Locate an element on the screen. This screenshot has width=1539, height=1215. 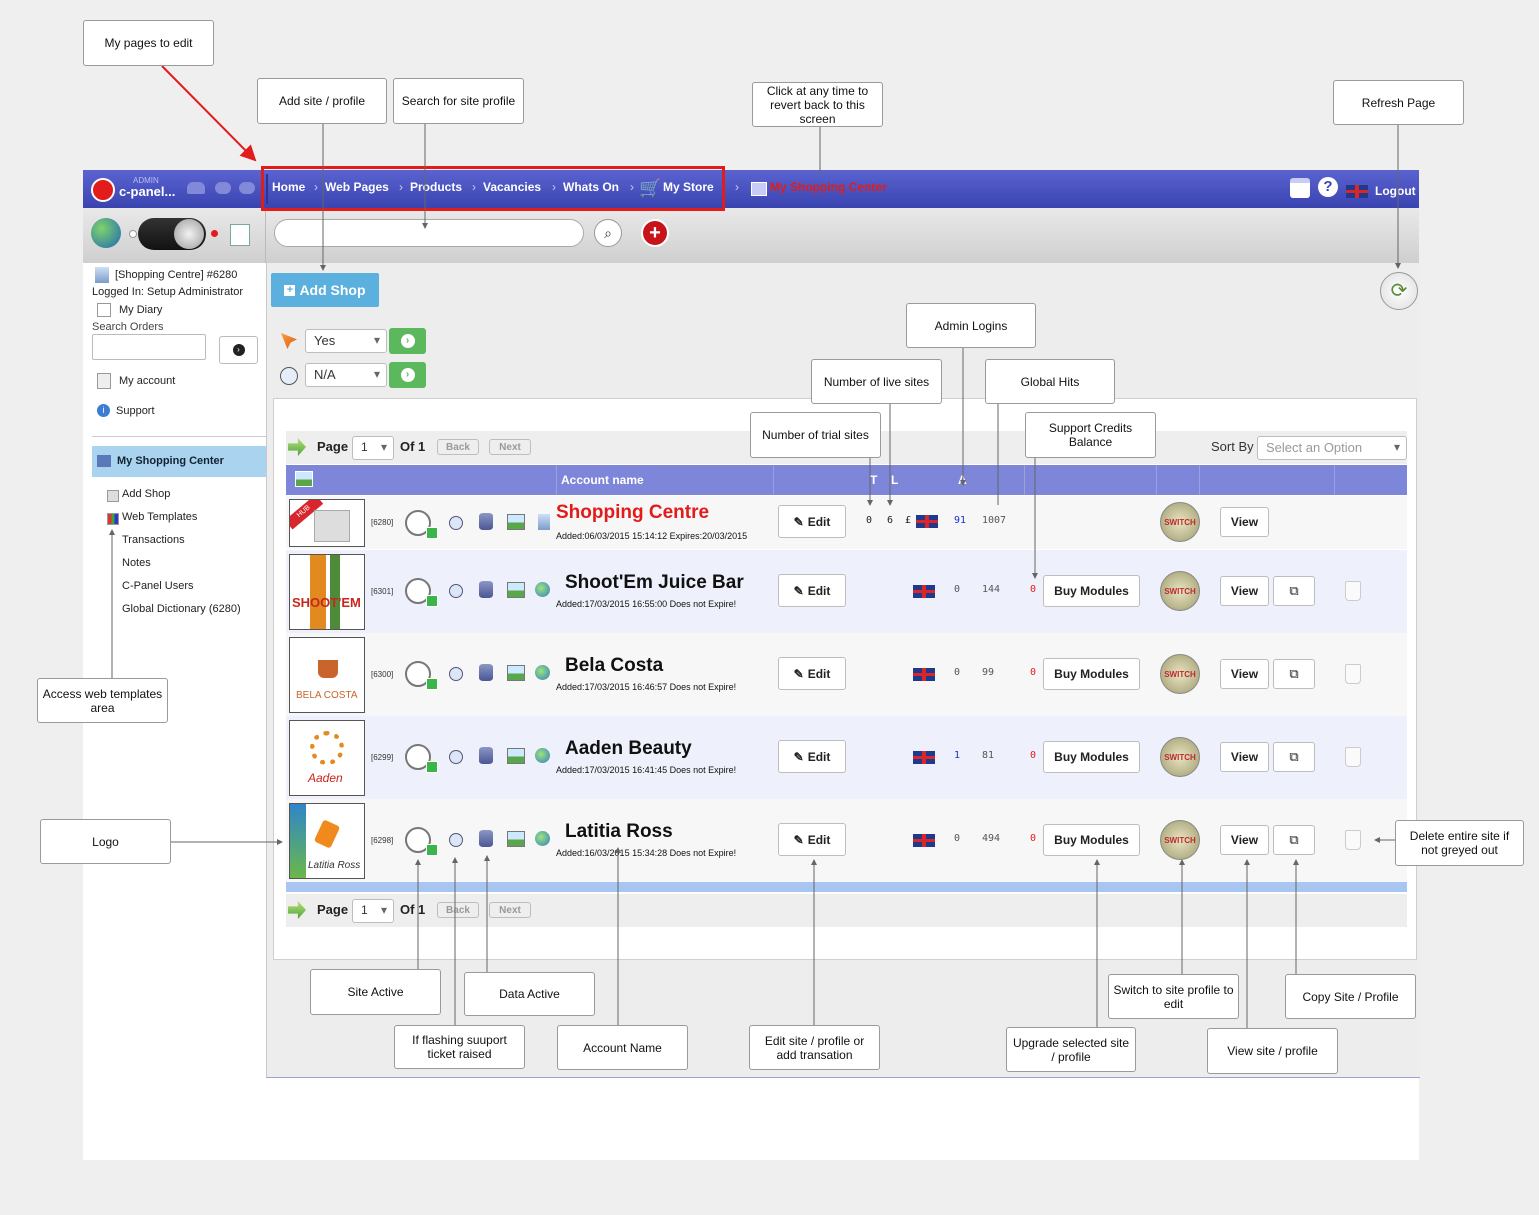
account-name: Bela Costa is located at coordinates (614, 666).